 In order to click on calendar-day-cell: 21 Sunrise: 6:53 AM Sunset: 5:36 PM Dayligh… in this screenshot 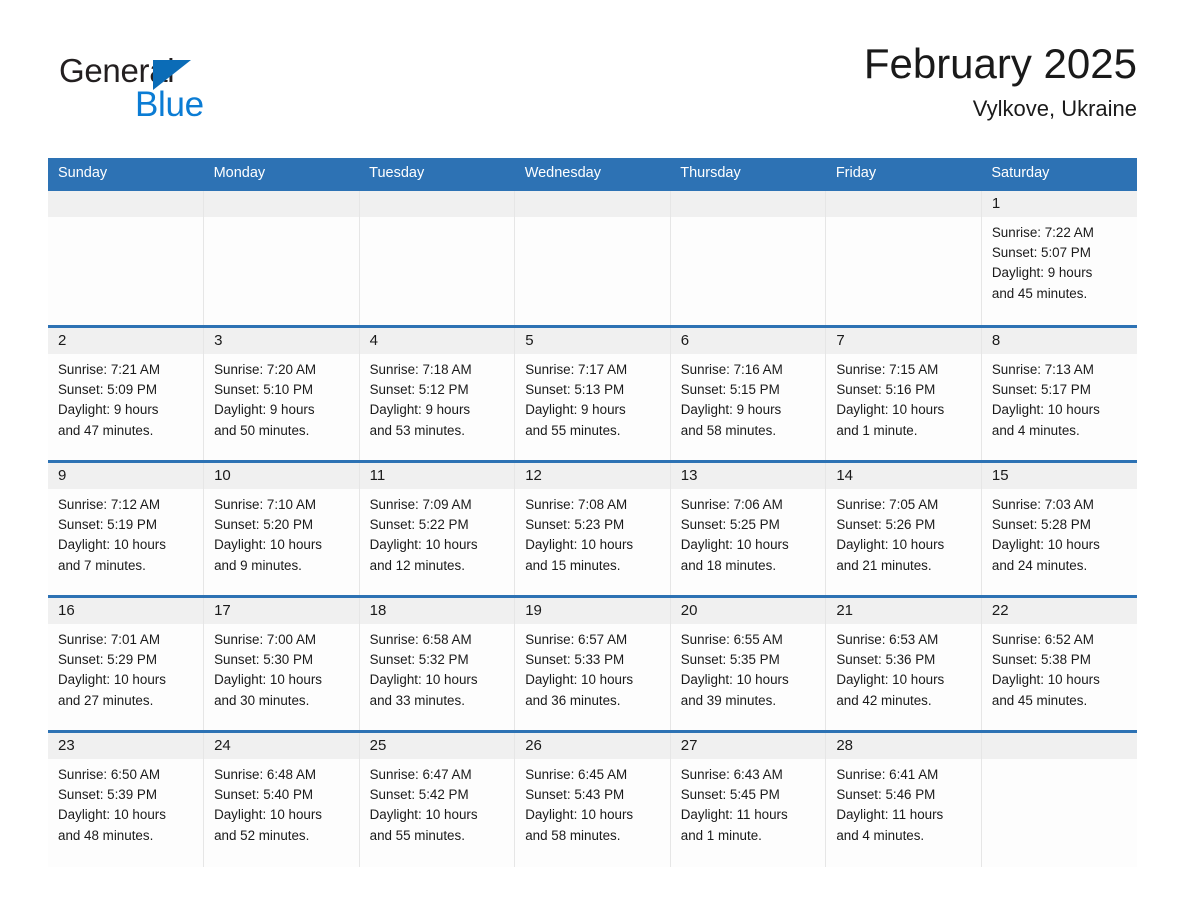, I will do `click(903, 663)`.